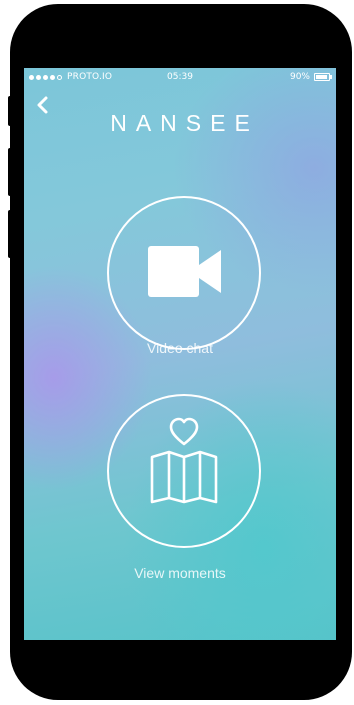 This screenshot has height=705, width=354. I want to click on battery-tip, so click(331, 77).